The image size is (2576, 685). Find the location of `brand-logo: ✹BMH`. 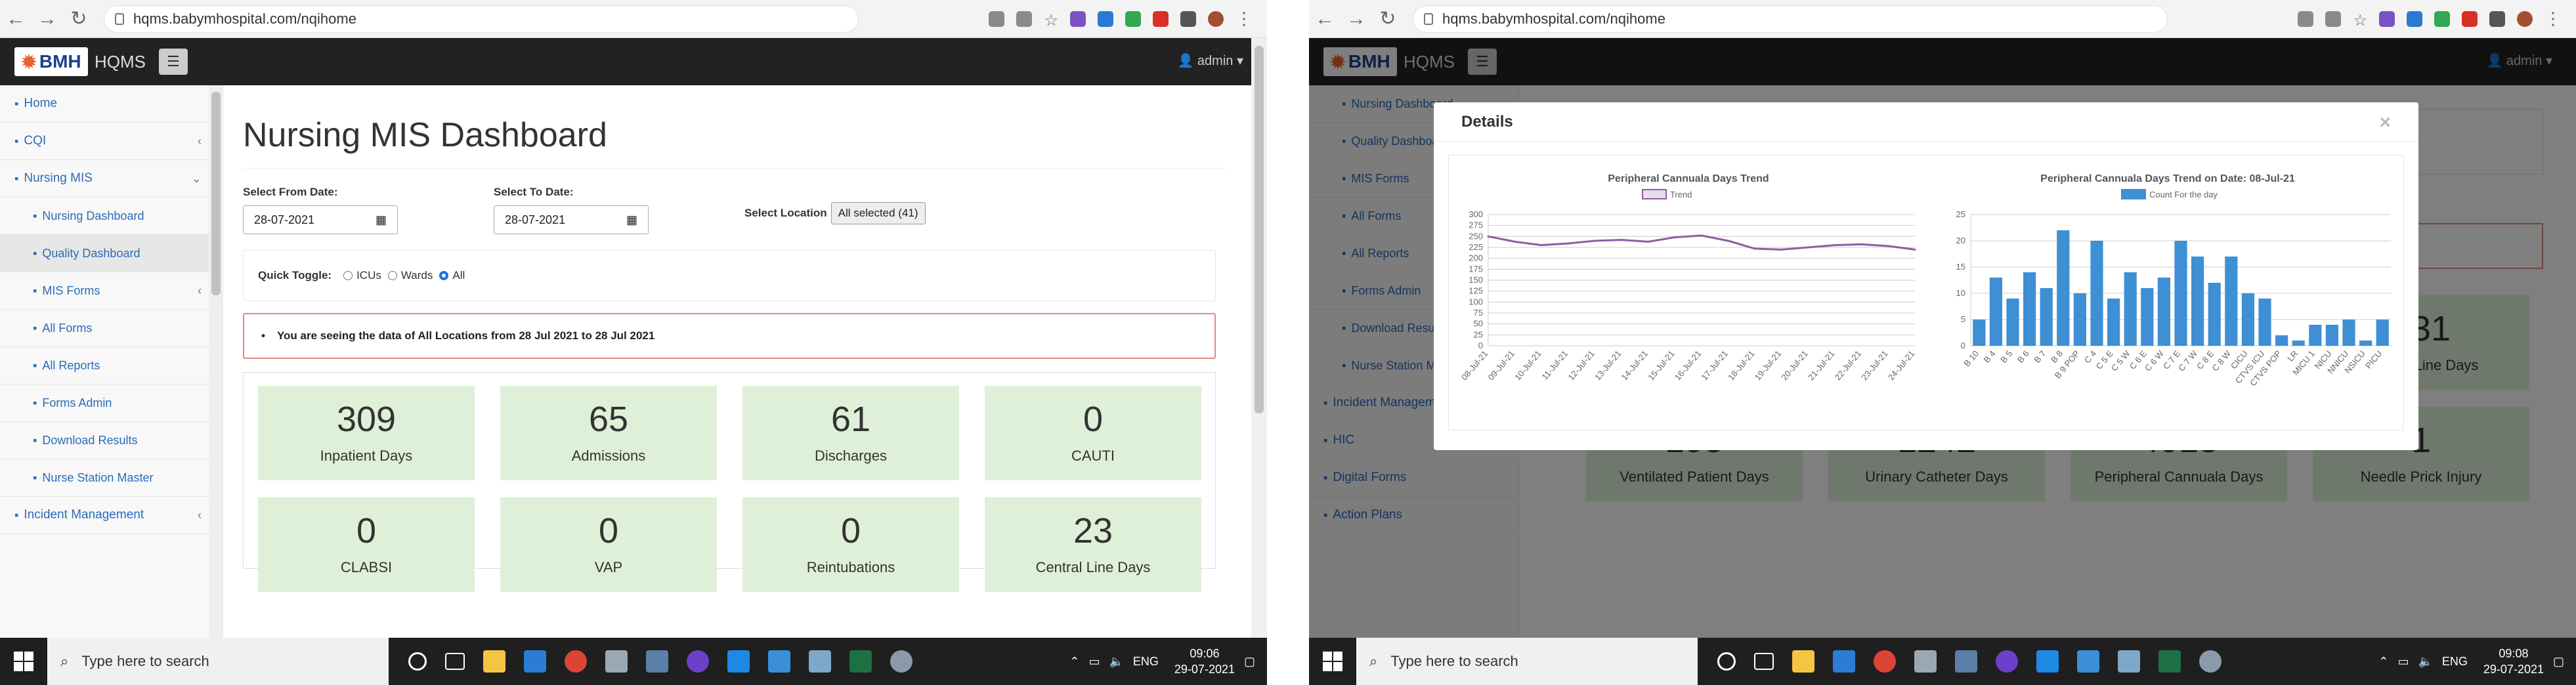

brand-logo: ✹BMH is located at coordinates (51, 62).